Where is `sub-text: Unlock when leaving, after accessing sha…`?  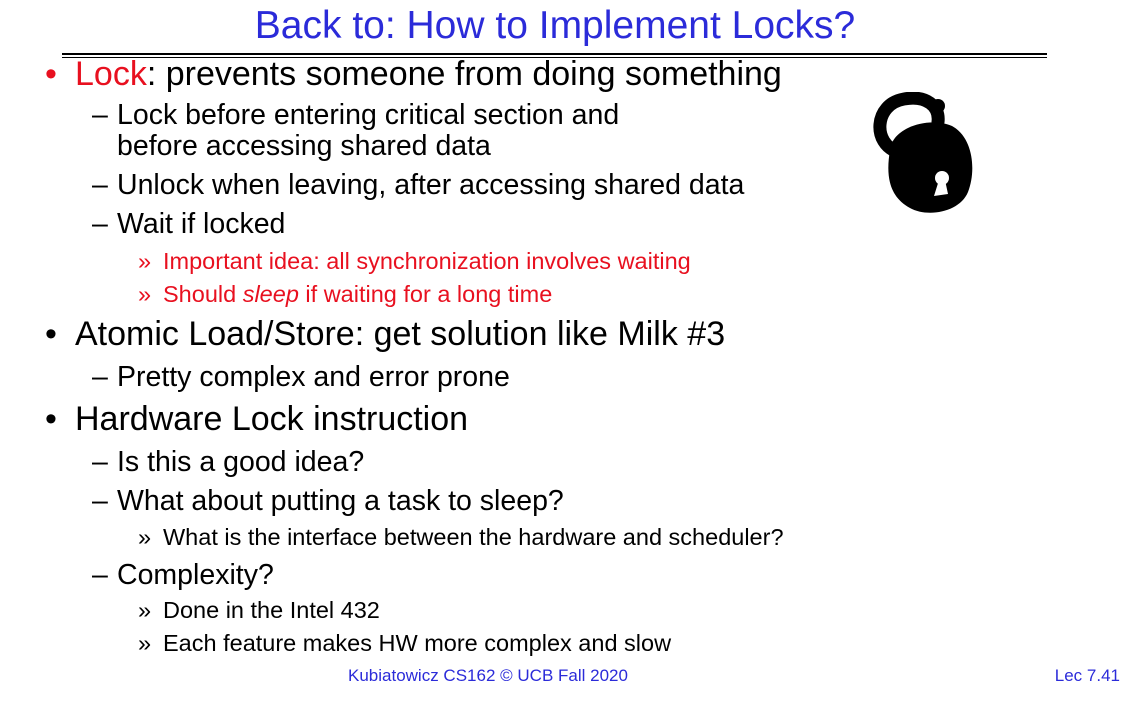
sub-text: Unlock when leaving, after accessing sha… is located at coordinates (431, 185).